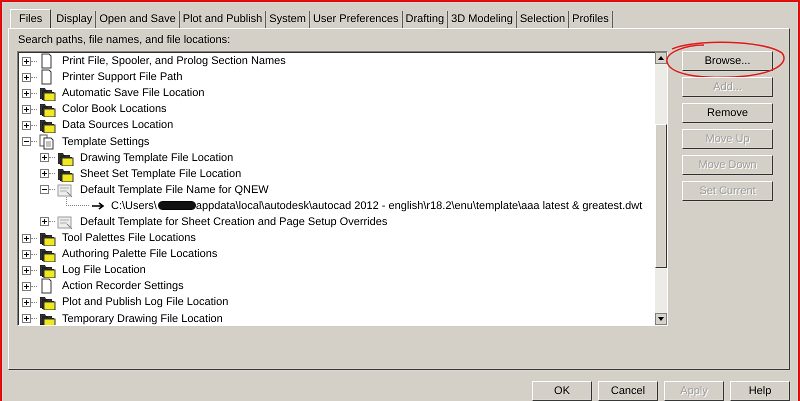  What do you see at coordinates (129, 238) in the screenshot?
I see `tree-item: Tool Palettes File Locations` at bounding box center [129, 238].